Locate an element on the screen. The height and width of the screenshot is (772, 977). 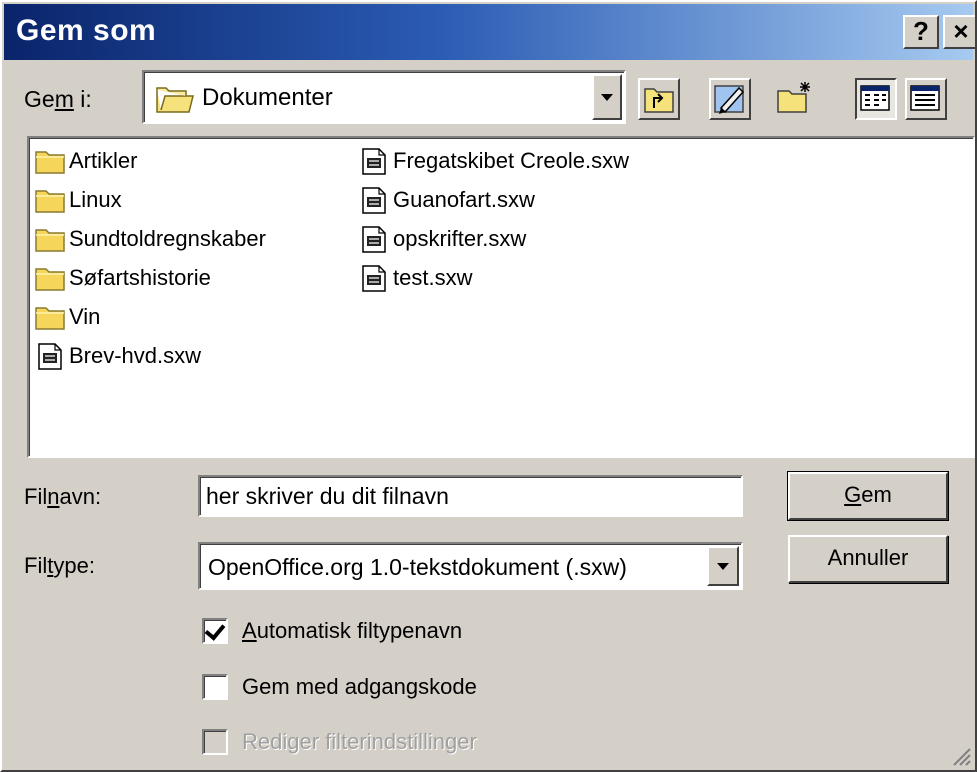
folder-item: Vin is located at coordinates (67, 317).